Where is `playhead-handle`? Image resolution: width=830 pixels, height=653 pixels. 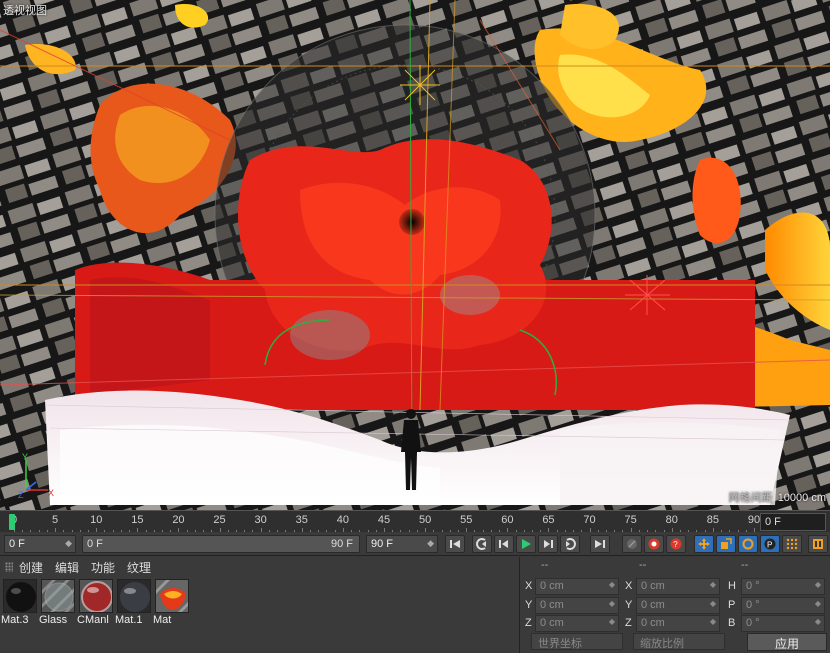 playhead-handle is located at coordinates (12, 522).